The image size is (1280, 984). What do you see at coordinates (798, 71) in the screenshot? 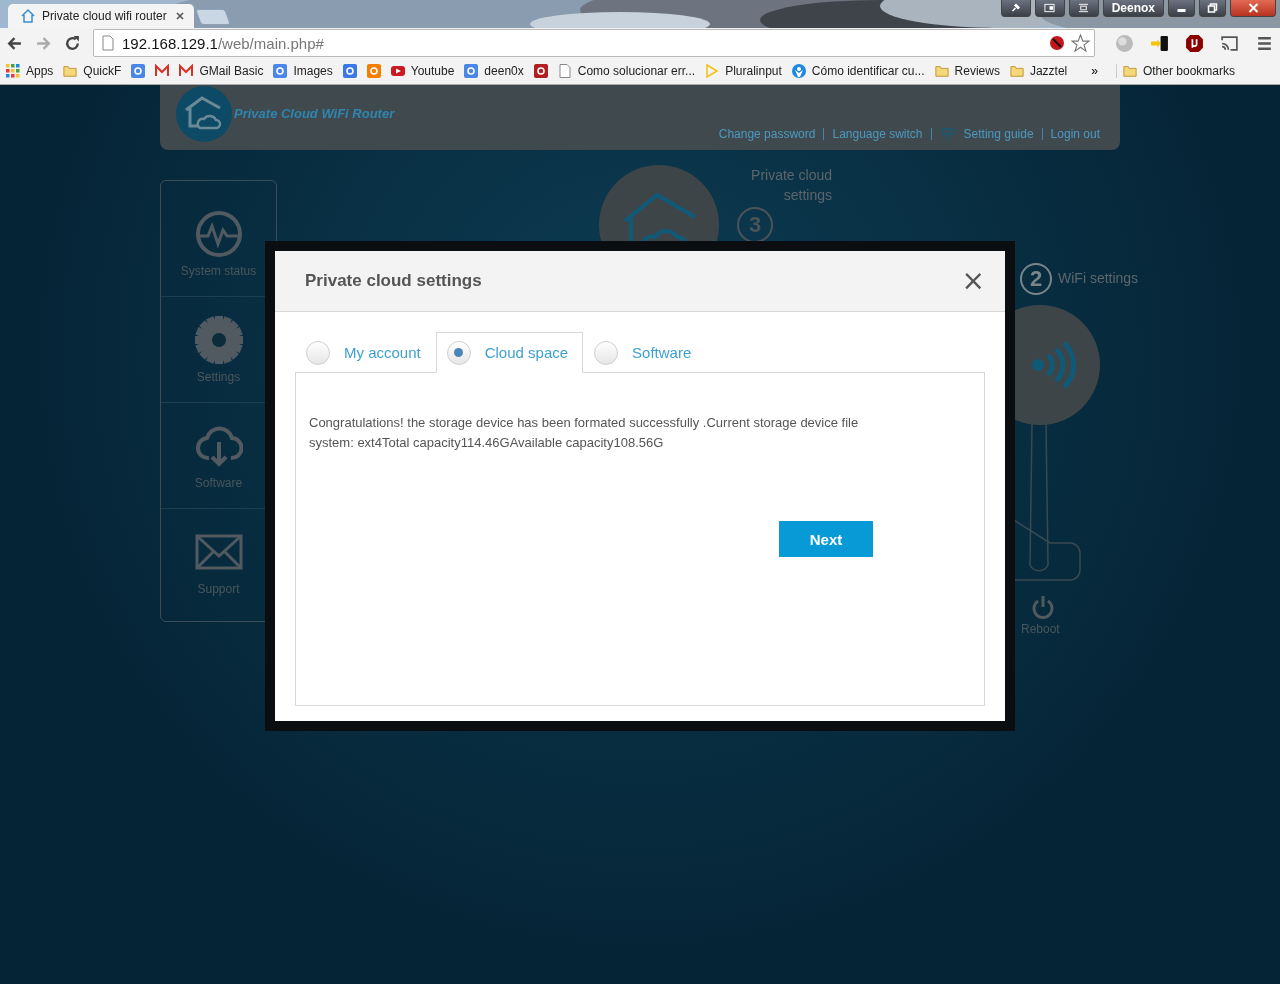
I see `person-icon` at bounding box center [798, 71].